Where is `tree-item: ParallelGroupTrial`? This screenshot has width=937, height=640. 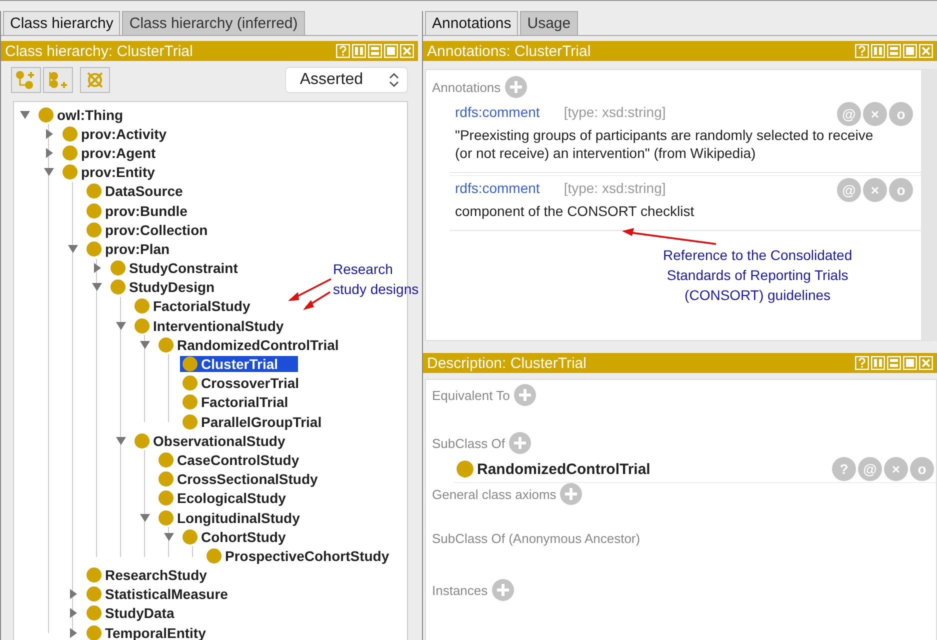
tree-item: ParallelGroupTrial is located at coordinates (261, 422).